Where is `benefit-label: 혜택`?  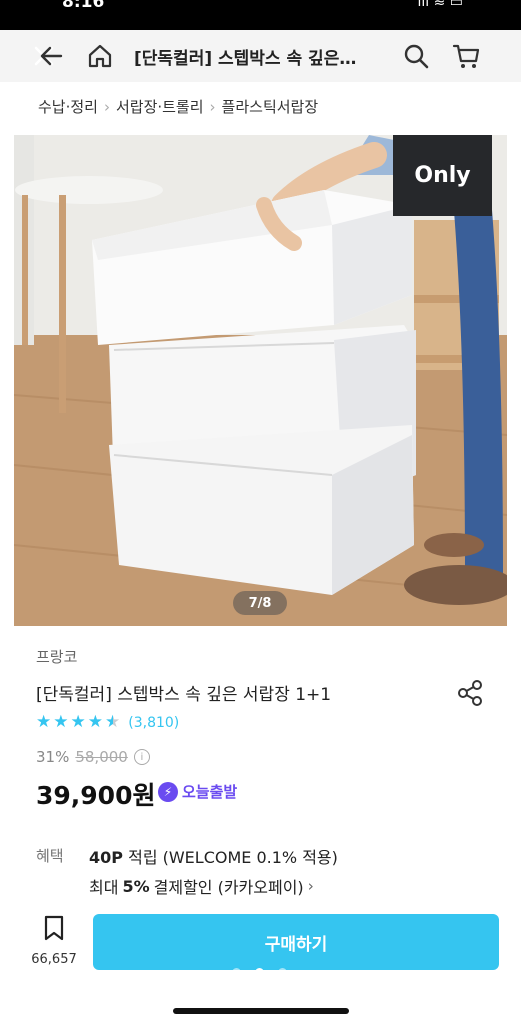 benefit-label: 혜택 is located at coordinates (50, 856).